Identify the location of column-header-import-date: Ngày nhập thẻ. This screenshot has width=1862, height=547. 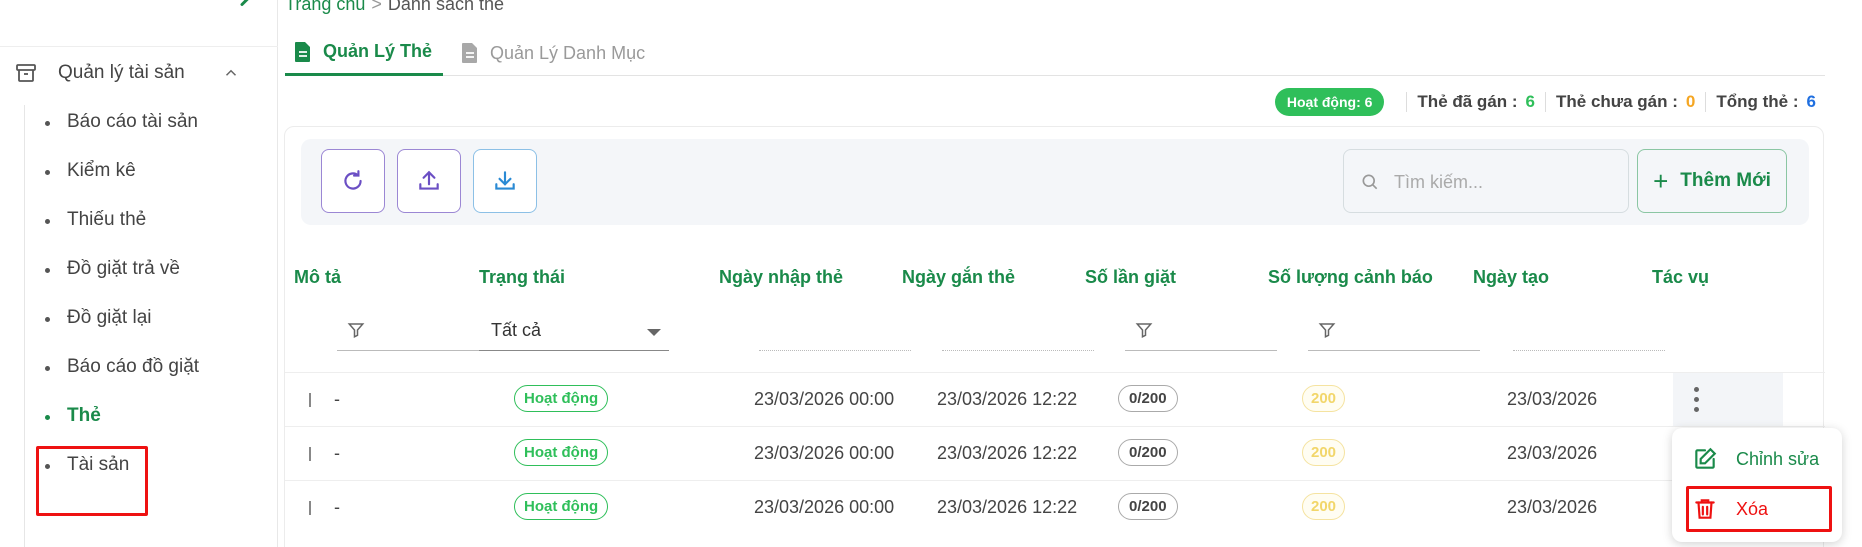
(781, 277).